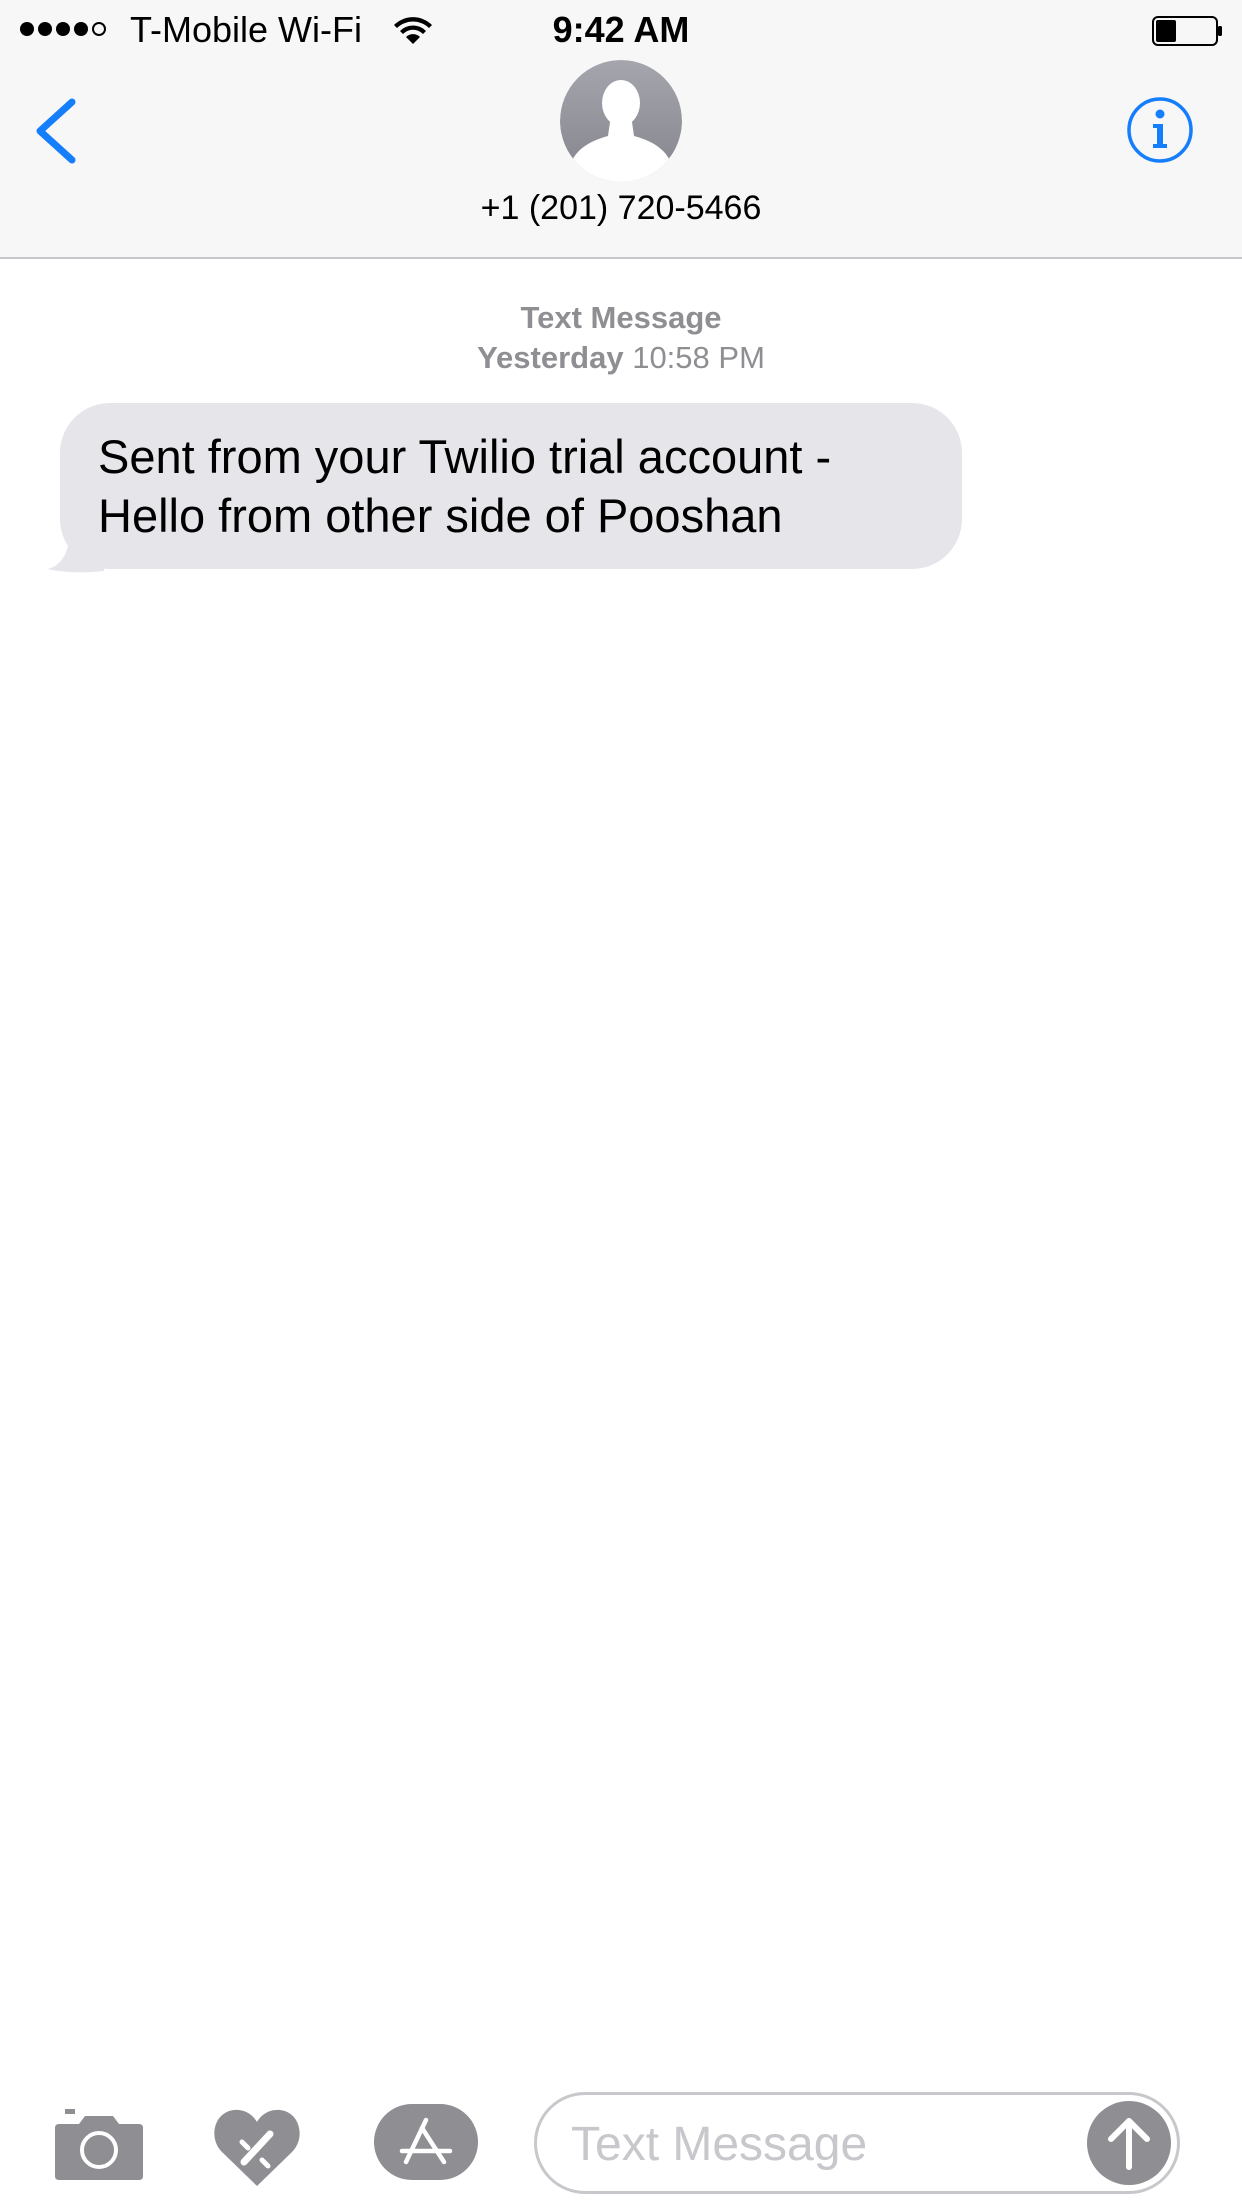 This screenshot has width=1242, height=2208. Describe the element at coordinates (99, 2144) in the screenshot. I see `camera-icon` at that location.